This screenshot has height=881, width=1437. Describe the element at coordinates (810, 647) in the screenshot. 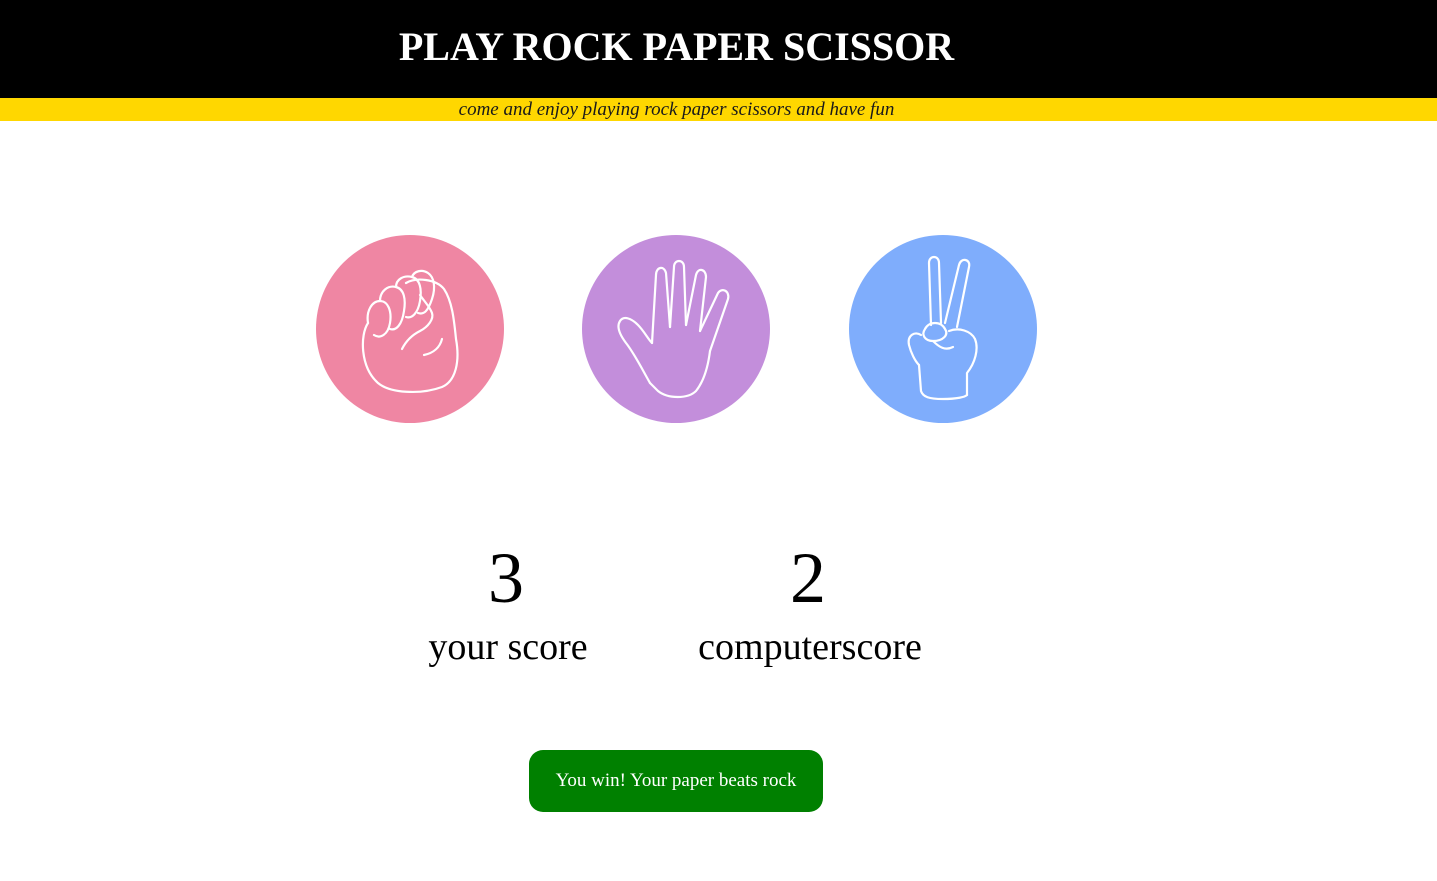

I see `computer-score-label: computerscore` at that location.